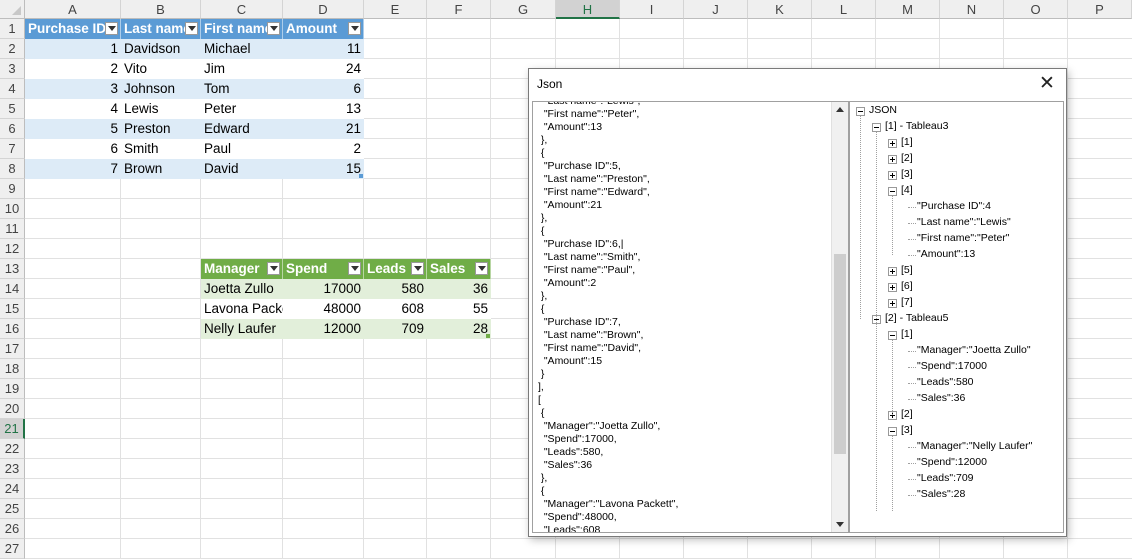 Image resolution: width=1132 pixels, height=559 pixels. Describe the element at coordinates (73, 109) in the screenshot. I see `table-cell: 4` at that location.